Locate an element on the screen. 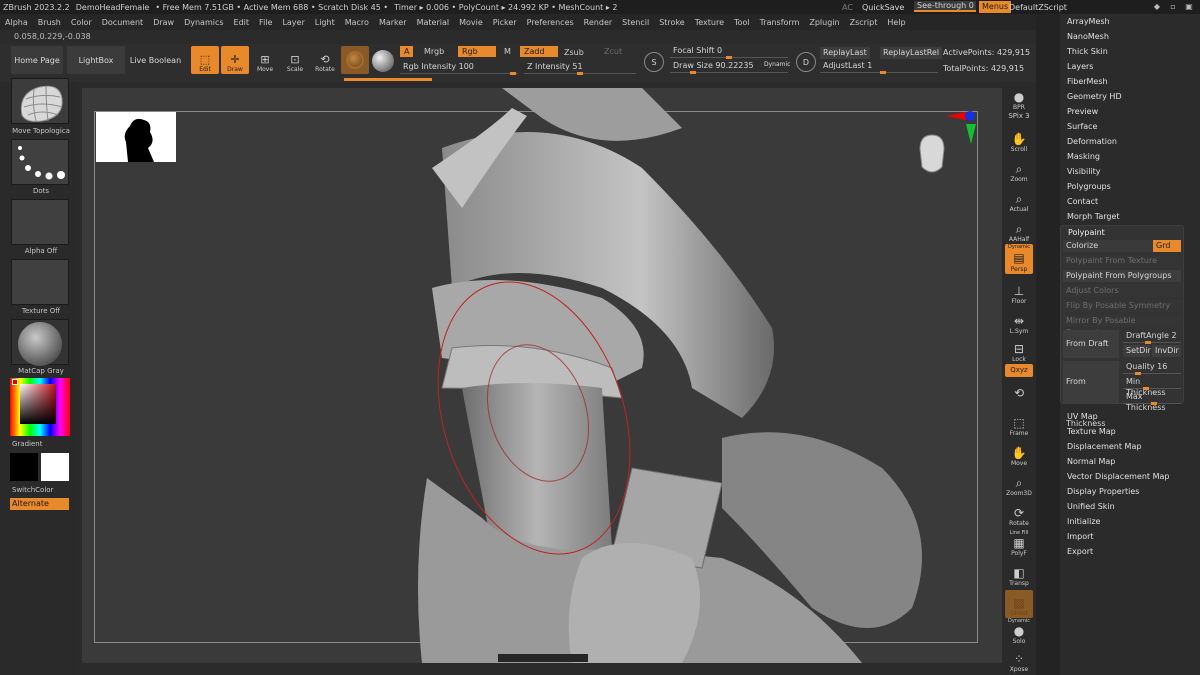  dynamic-toggle: Dynamic is located at coordinates (777, 64).